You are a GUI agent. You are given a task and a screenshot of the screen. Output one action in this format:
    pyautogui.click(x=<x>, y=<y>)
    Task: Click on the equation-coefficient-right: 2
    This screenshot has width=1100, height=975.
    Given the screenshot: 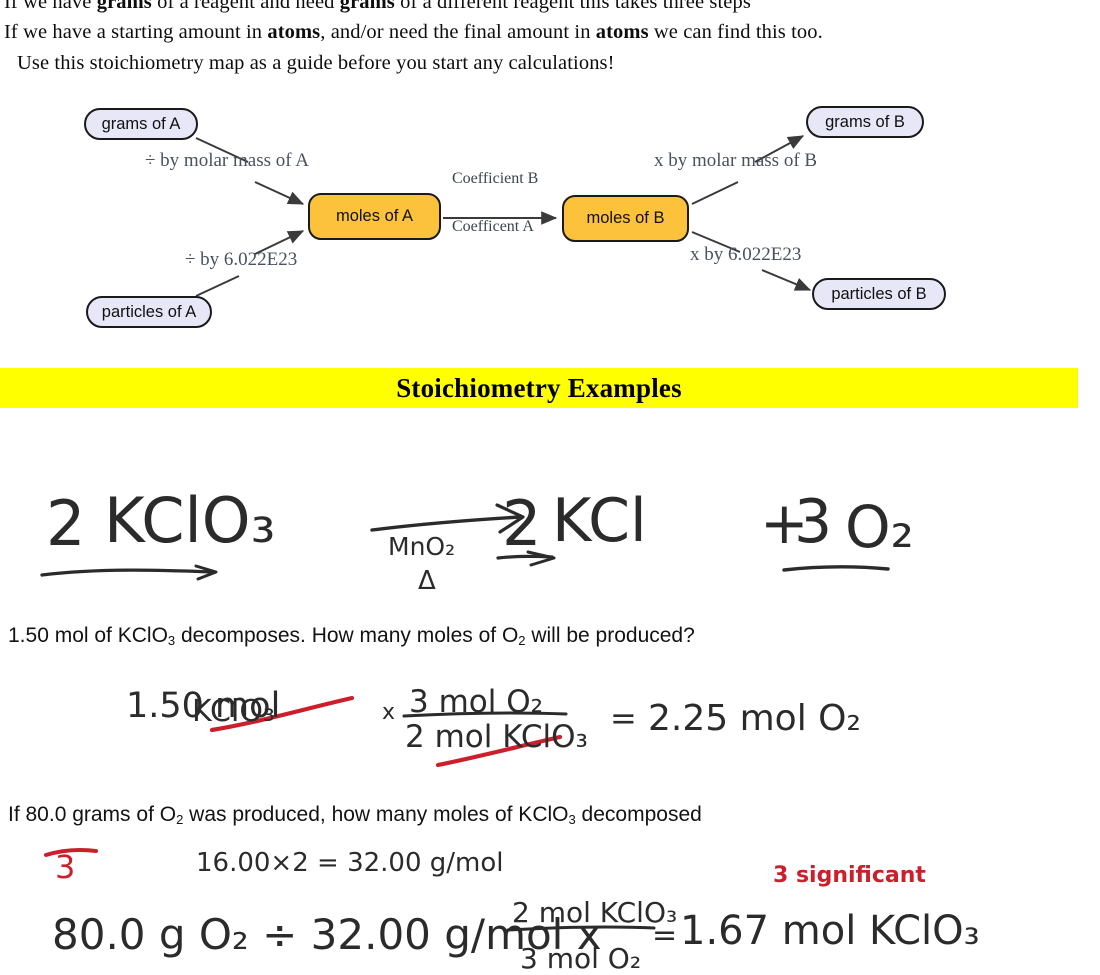 What is the action you would take?
    pyautogui.click(x=522, y=523)
    